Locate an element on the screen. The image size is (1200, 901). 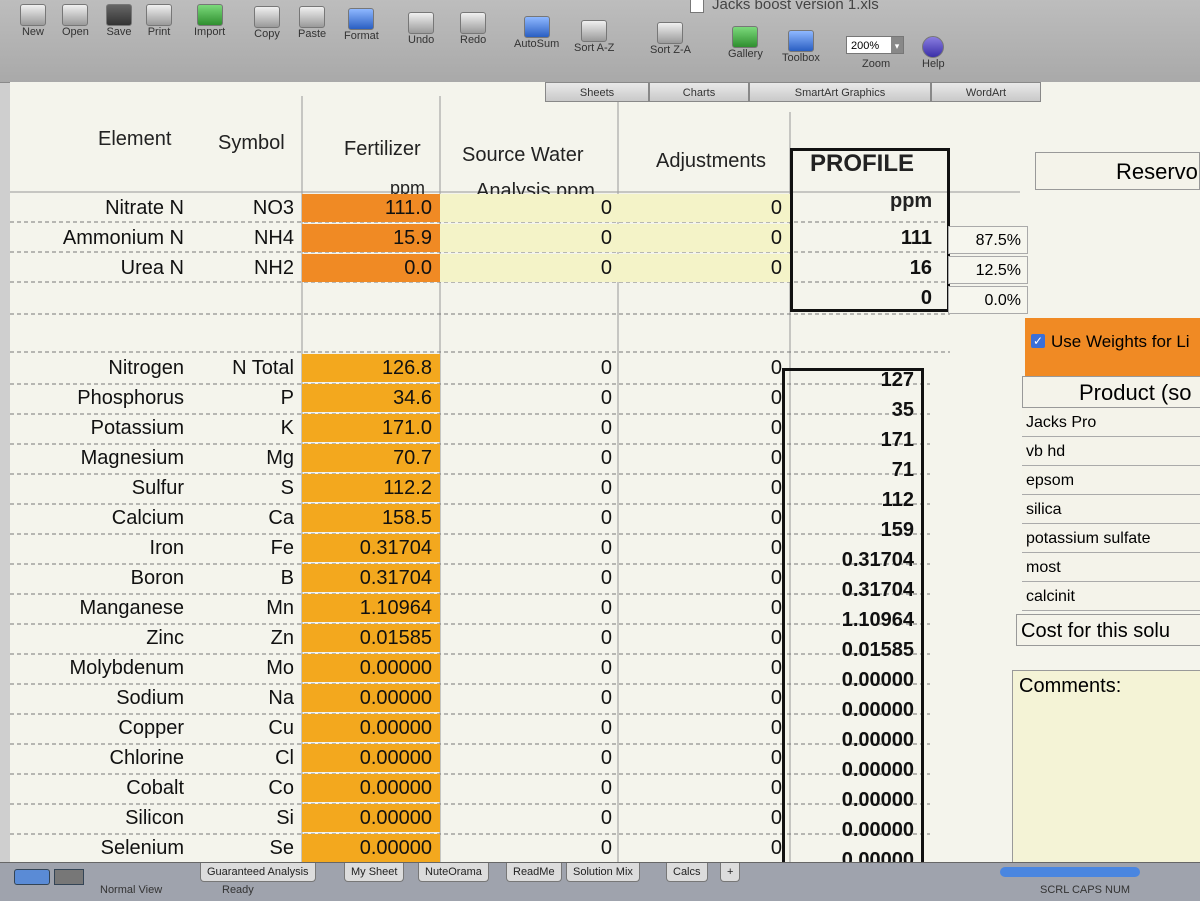
sort-za-button: Sort Z-A is located at coordinates (670, 39).